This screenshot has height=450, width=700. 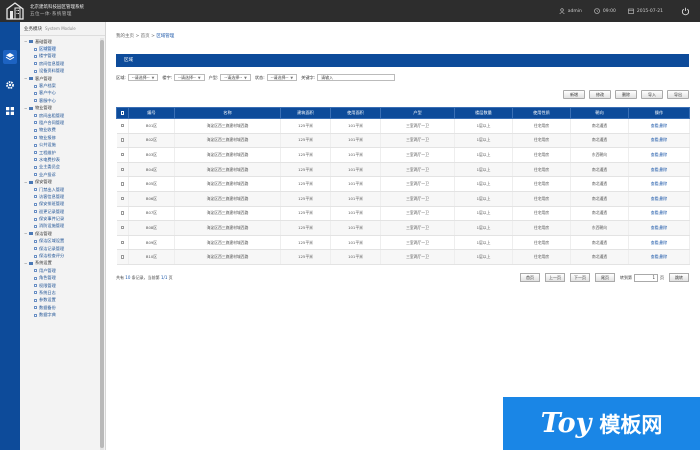 I want to click on sidebar-item: 消防设施管理, so click(x=62, y=226).